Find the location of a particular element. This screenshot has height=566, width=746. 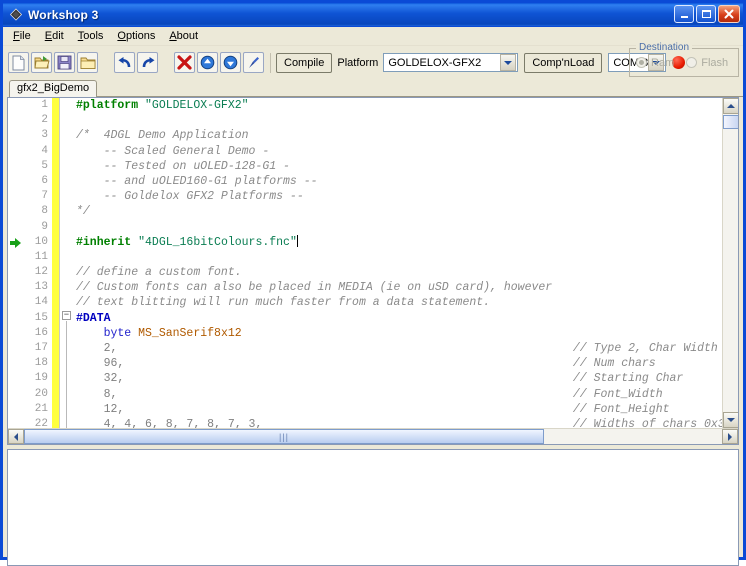

line-number-value: 22 is located at coordinates (41, 422).